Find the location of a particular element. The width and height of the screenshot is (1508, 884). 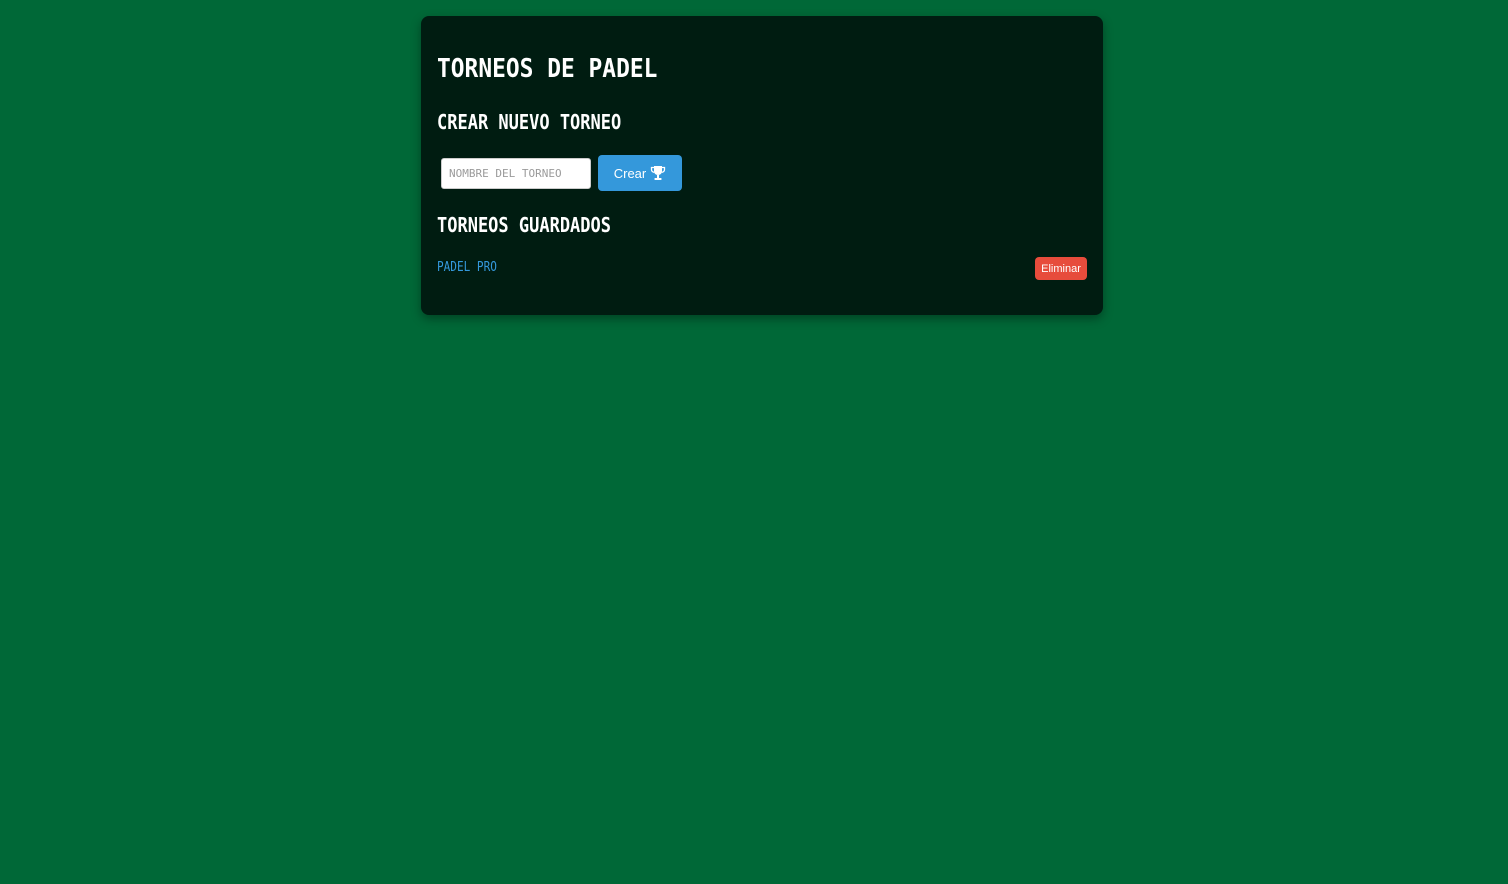

list-item: Padel Pro Eliminar is located at coordinates (762, 268).